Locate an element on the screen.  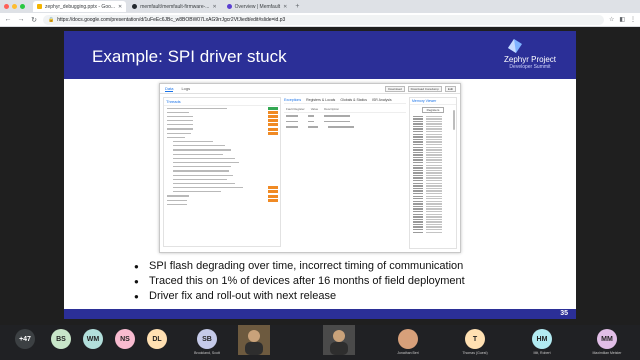
extensions-icon: ◧ is located at coordinates (622, 19).